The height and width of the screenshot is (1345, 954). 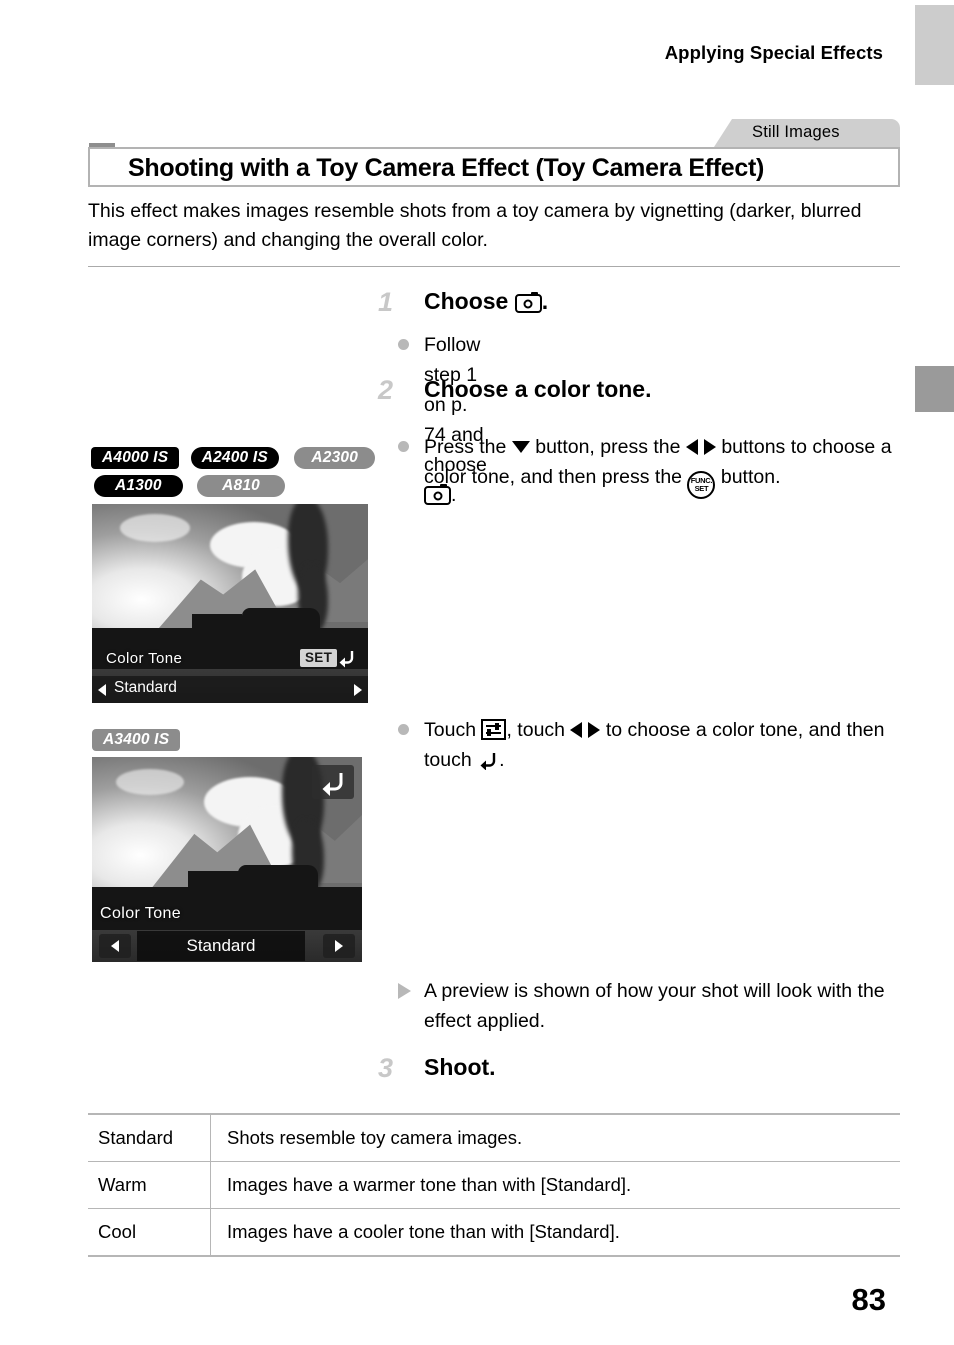 What do you see at coordinates (145, 687) in the screenshot?
I see `lcd-selected-value: Standard` at bounding box center [145, 687].